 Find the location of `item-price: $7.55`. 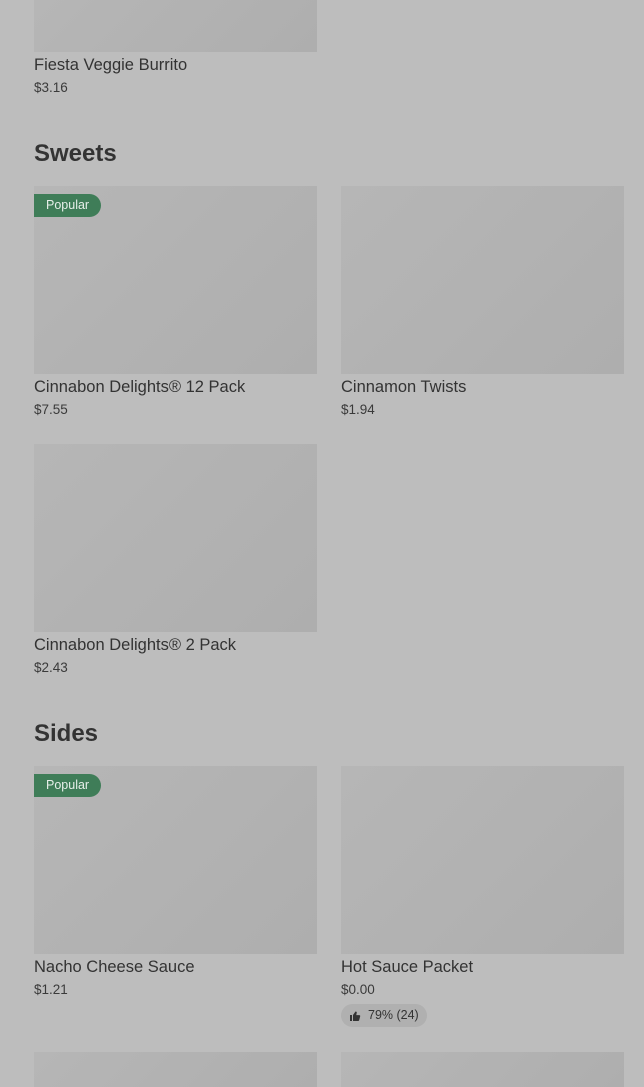

item-price: $7.55 is located at coordinates (51, 409).